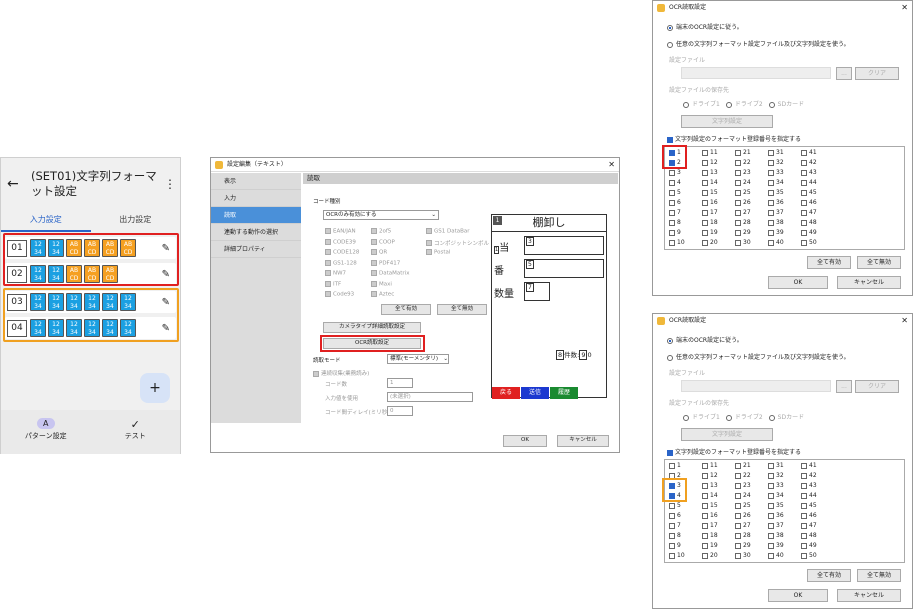  I want to click on sidebar-item-linked-action: 連動する動作の選択, so click(256, 232).